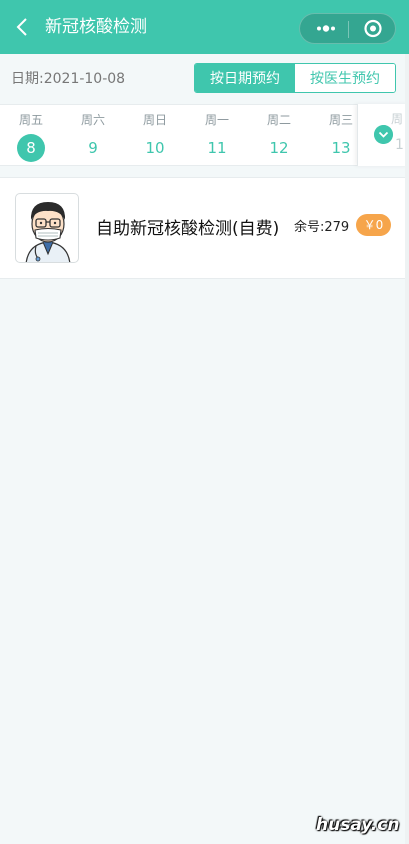  What do you see at coordinates (154, 120) in the screenshot?
I see `weekday-label: 周日` at bounding box center [154, 120].